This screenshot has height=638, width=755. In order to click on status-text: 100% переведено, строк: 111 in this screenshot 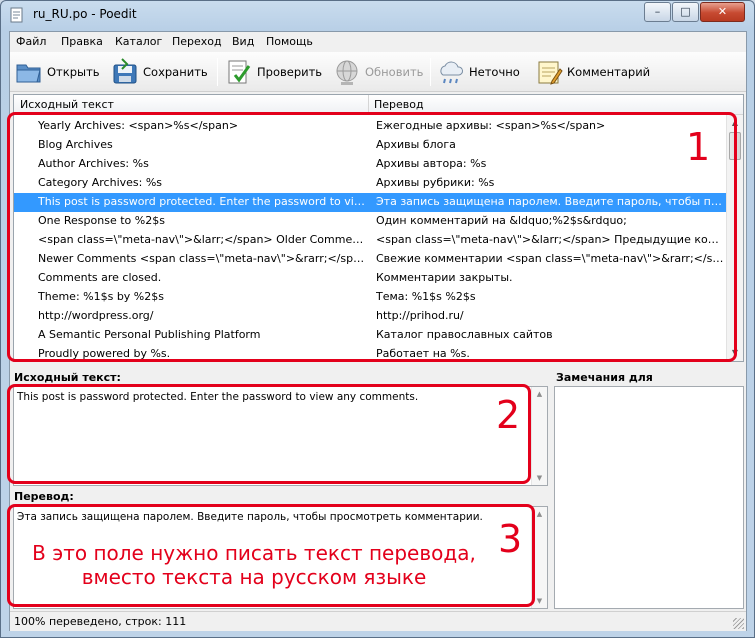, I will do `click(100, 621)`.